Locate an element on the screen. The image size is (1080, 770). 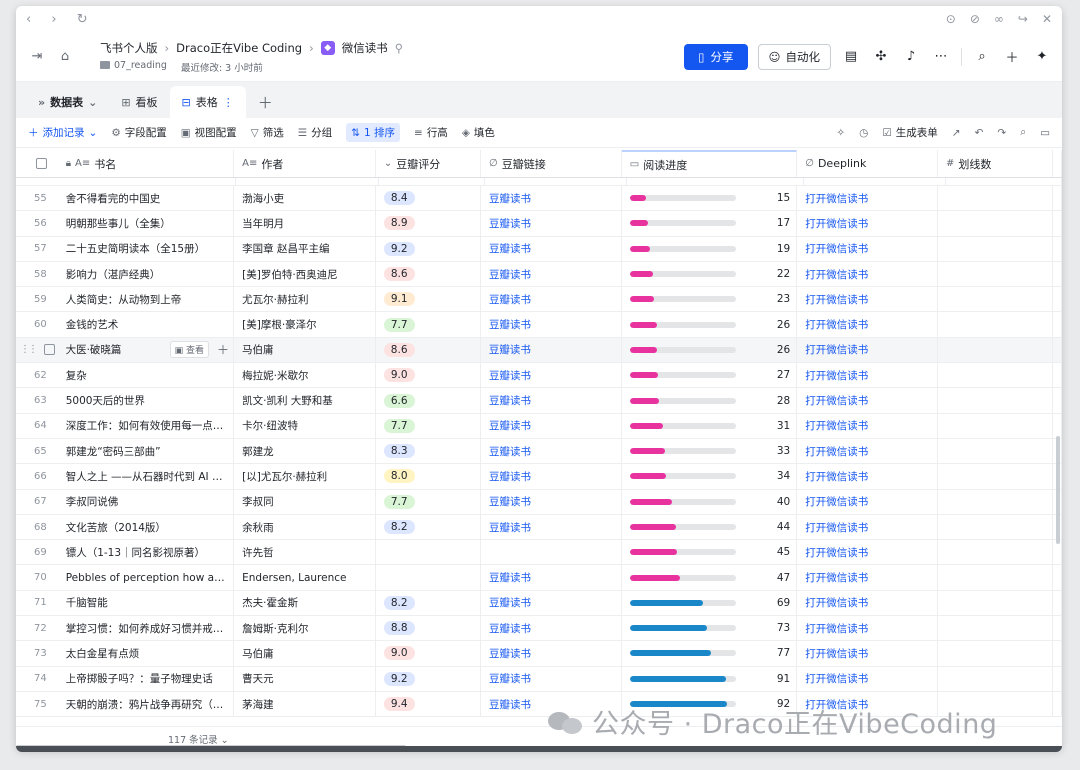
cell-progress: 47 is located at coordinates (710, 577).